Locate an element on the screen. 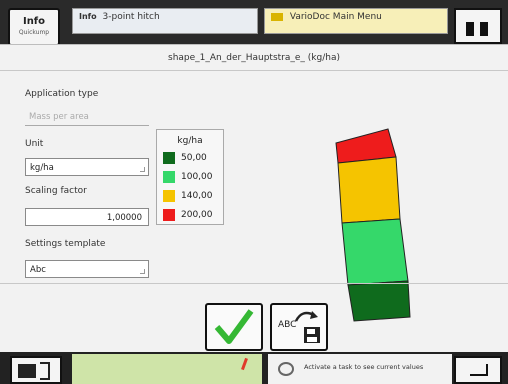 This screenshot has height=384, width=508. door-icon is located at coordinates (45, 371).